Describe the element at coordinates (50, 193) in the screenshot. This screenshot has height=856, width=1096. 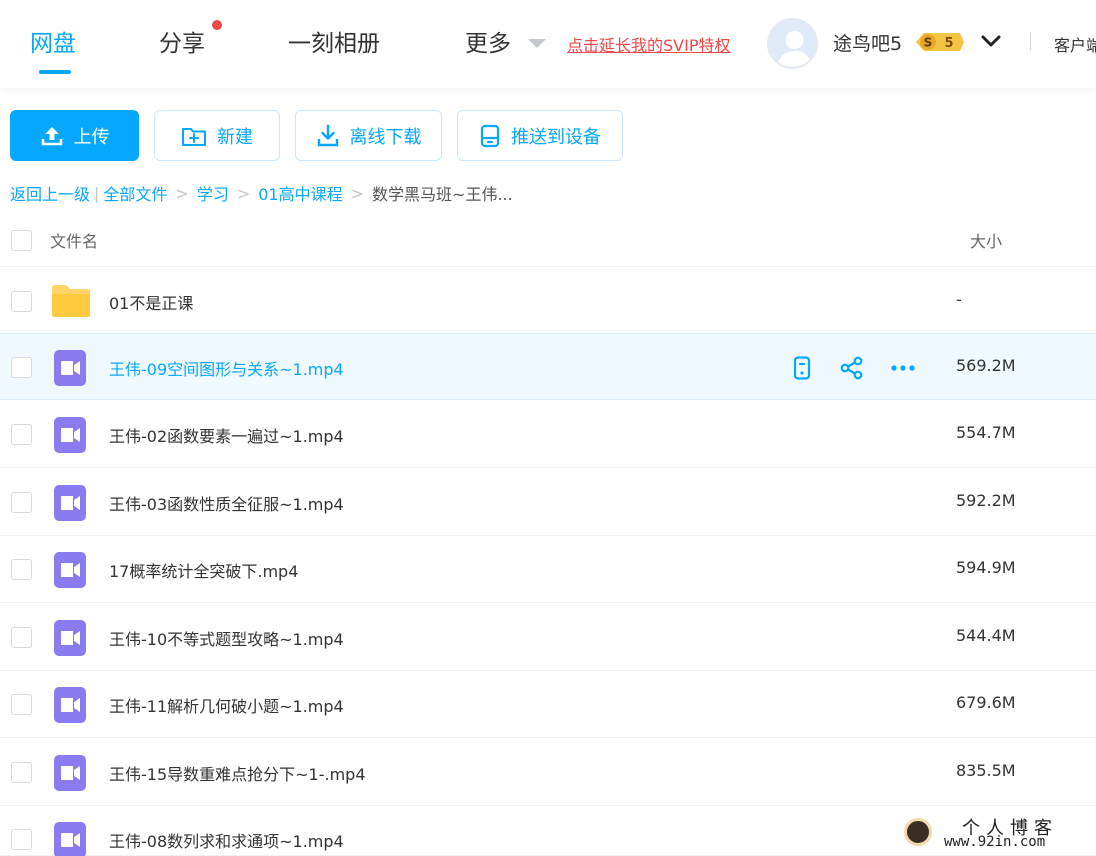
I see `breadcrumb-back-link: 返回上一级` at that location.